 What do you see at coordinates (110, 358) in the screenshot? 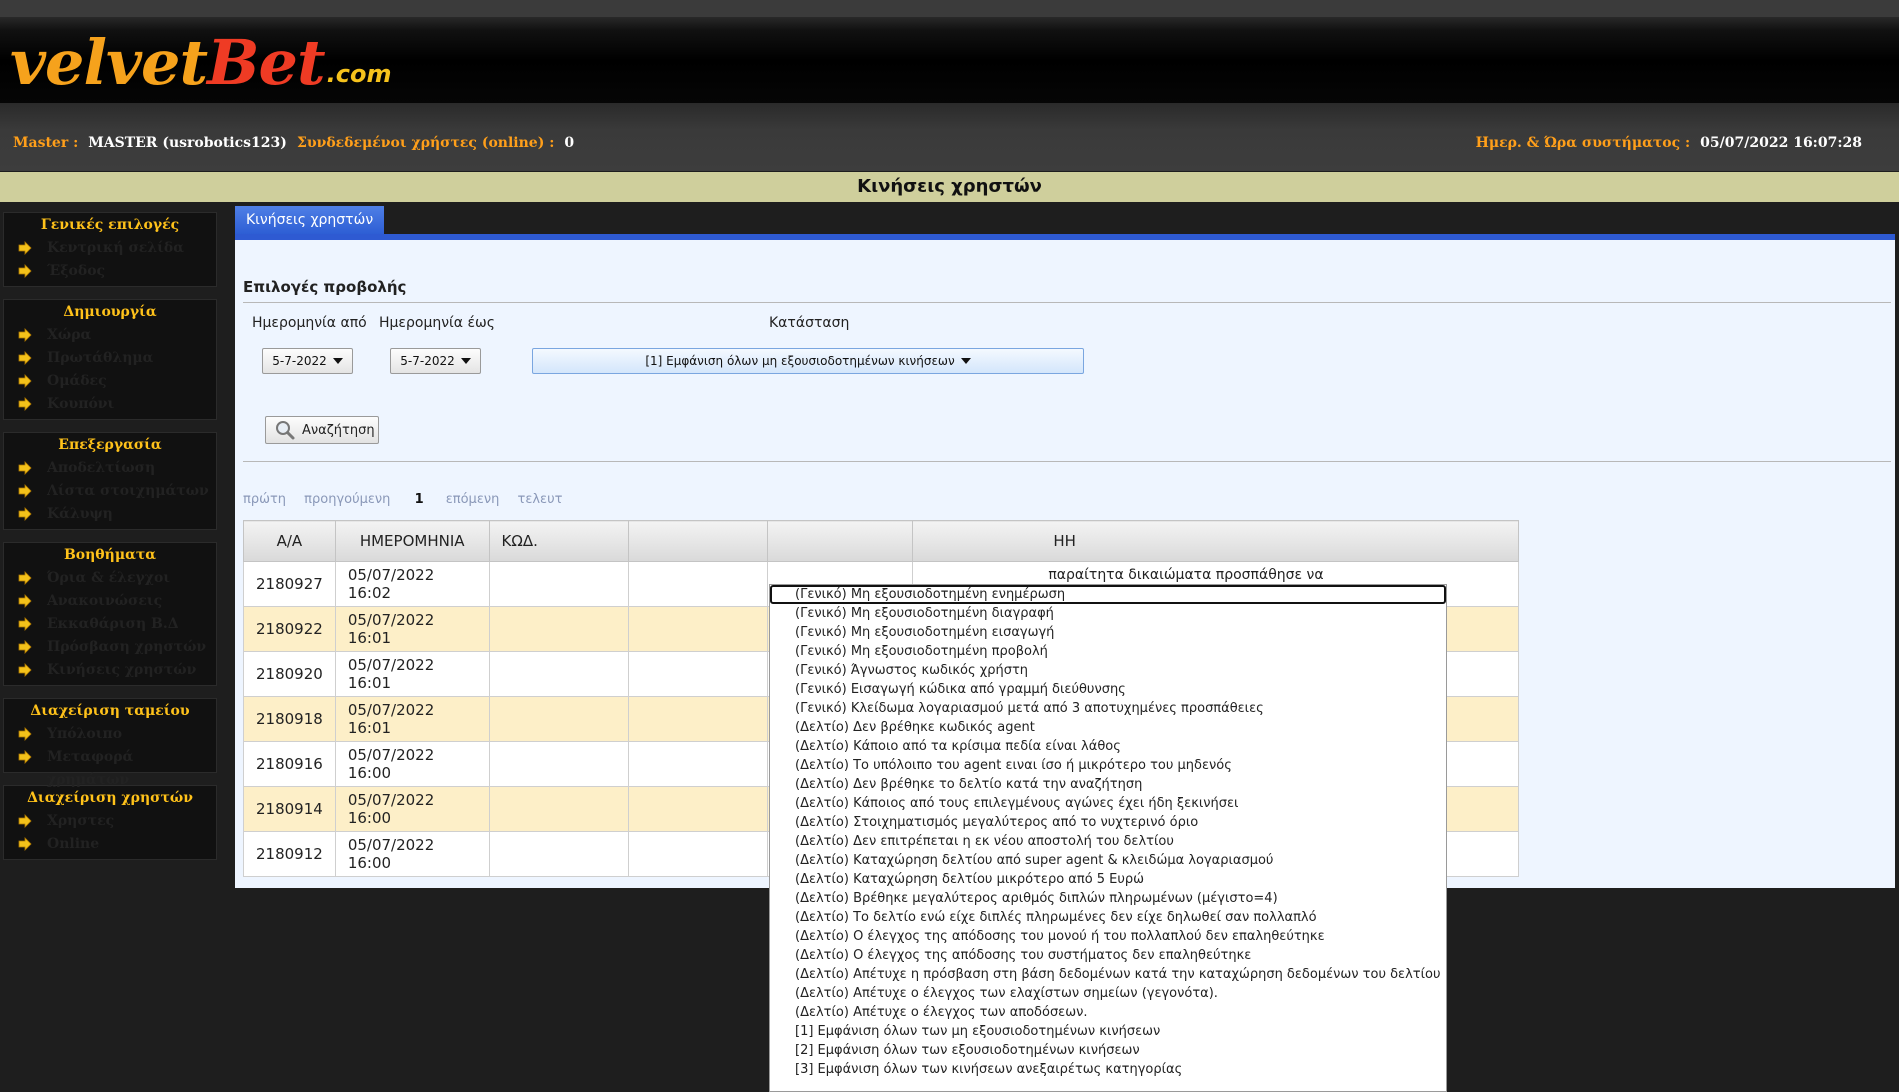
I see `sidebar-item: Πρωτάθλημα` at bounding box center [110, 358].